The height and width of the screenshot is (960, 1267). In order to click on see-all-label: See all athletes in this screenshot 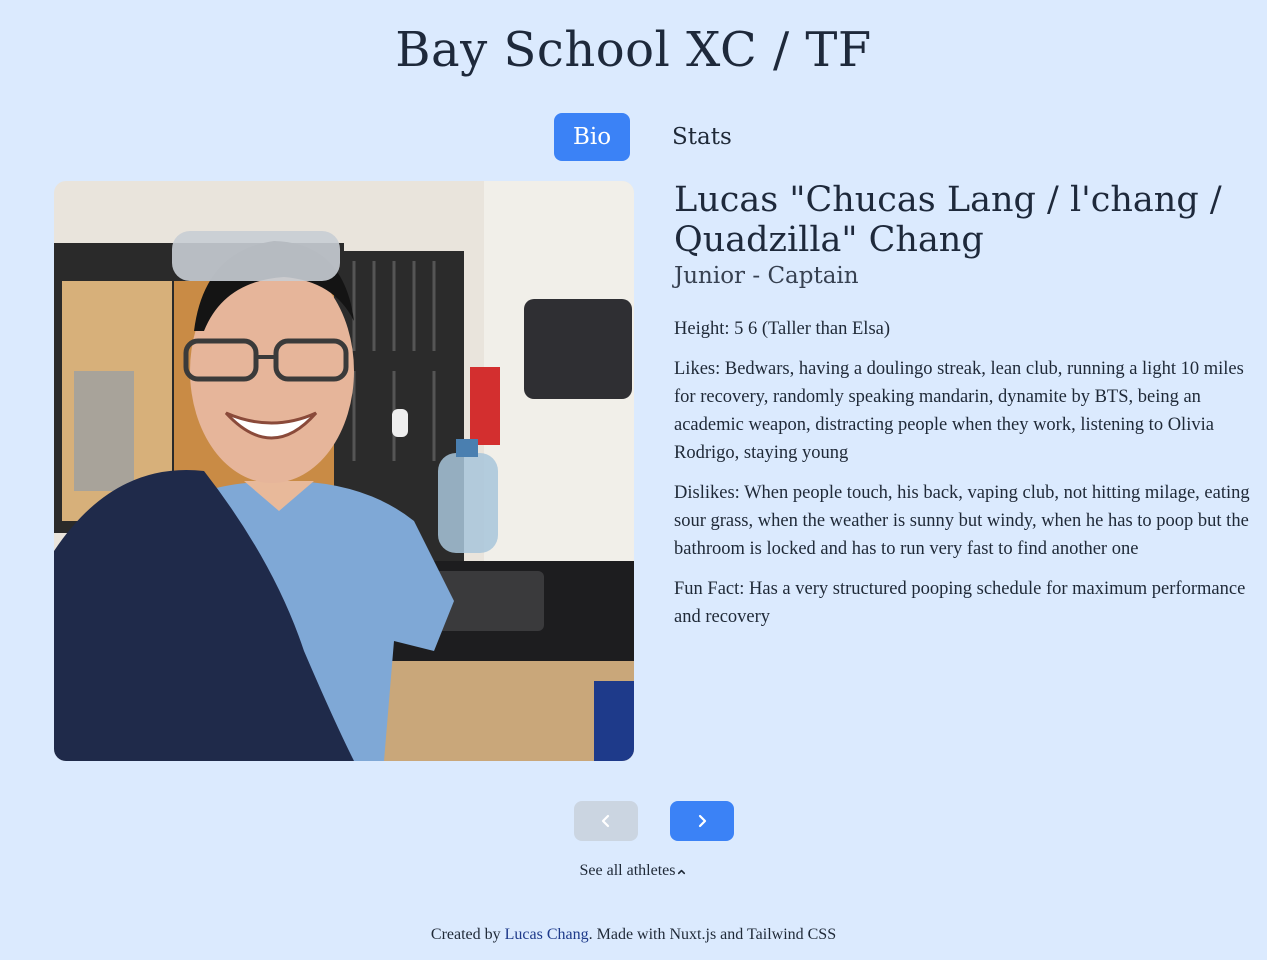, I will do `click(627, 870)`.